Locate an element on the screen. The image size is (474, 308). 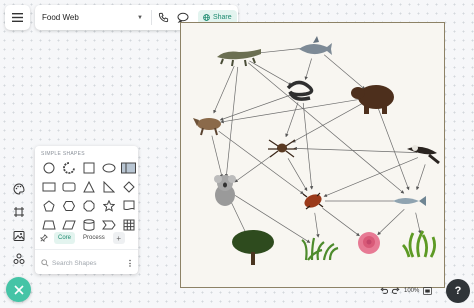
tab-core: Core is located at coordinates (65, 238).